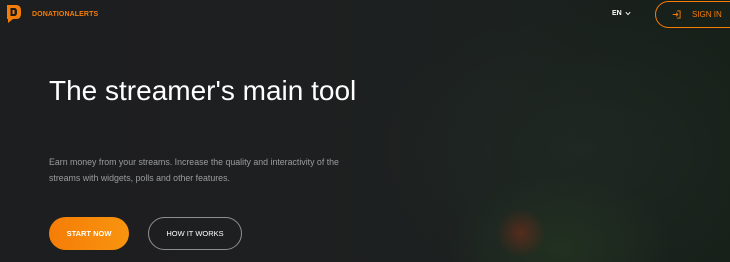 The width and height of the screenshot is (730, 262). What do you see at coordinates (65, 14) in the screenshot?
I see `brand-name: DONATIONALERTS` at bounding box center [65, 14].